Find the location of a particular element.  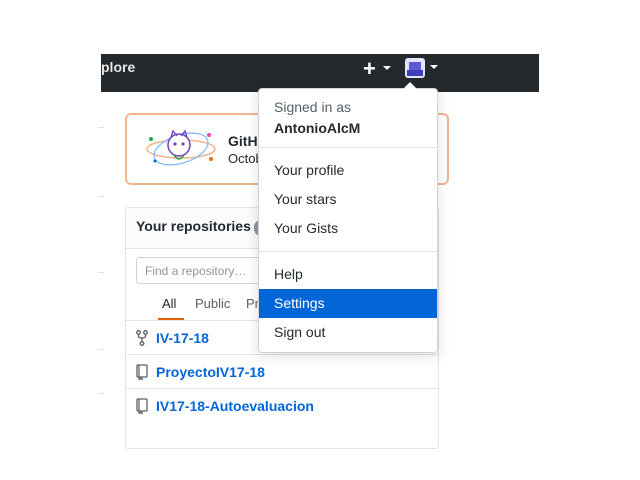

menu-item-label: Your profile is located at coordinates (309, 170).